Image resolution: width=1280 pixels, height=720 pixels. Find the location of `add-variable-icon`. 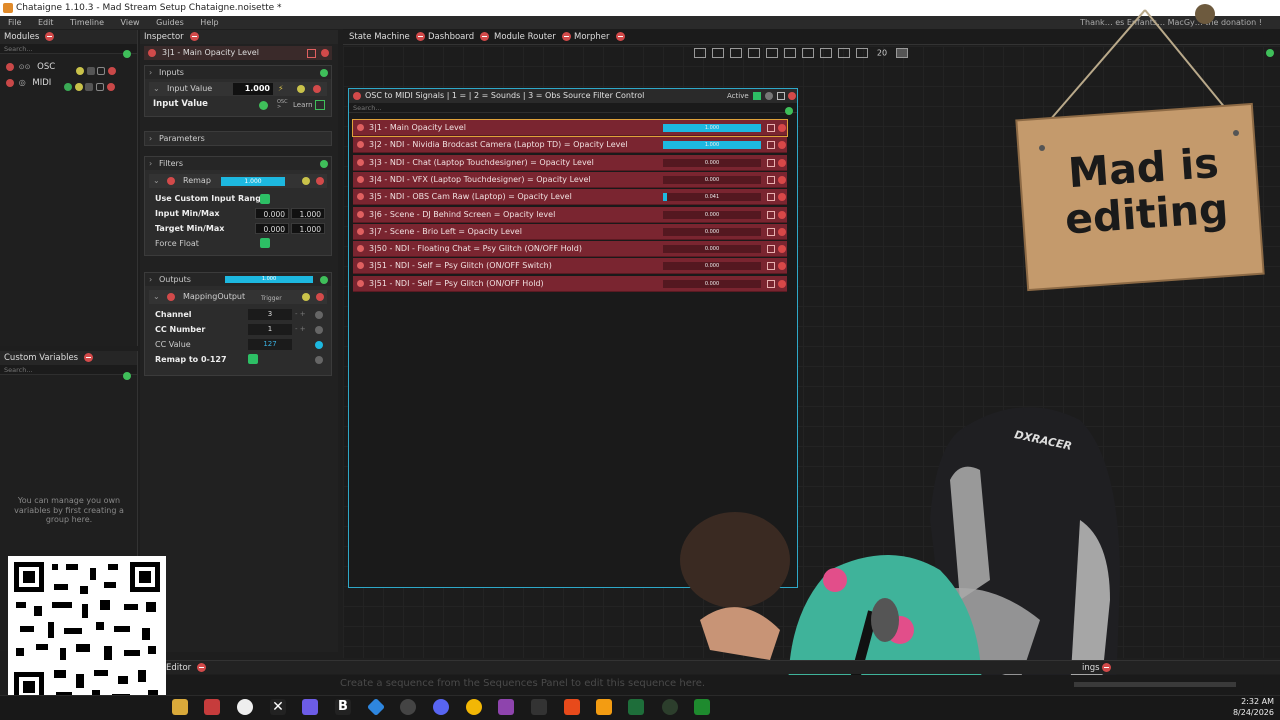

add-variable-icon is located at coordinates (127, 376).